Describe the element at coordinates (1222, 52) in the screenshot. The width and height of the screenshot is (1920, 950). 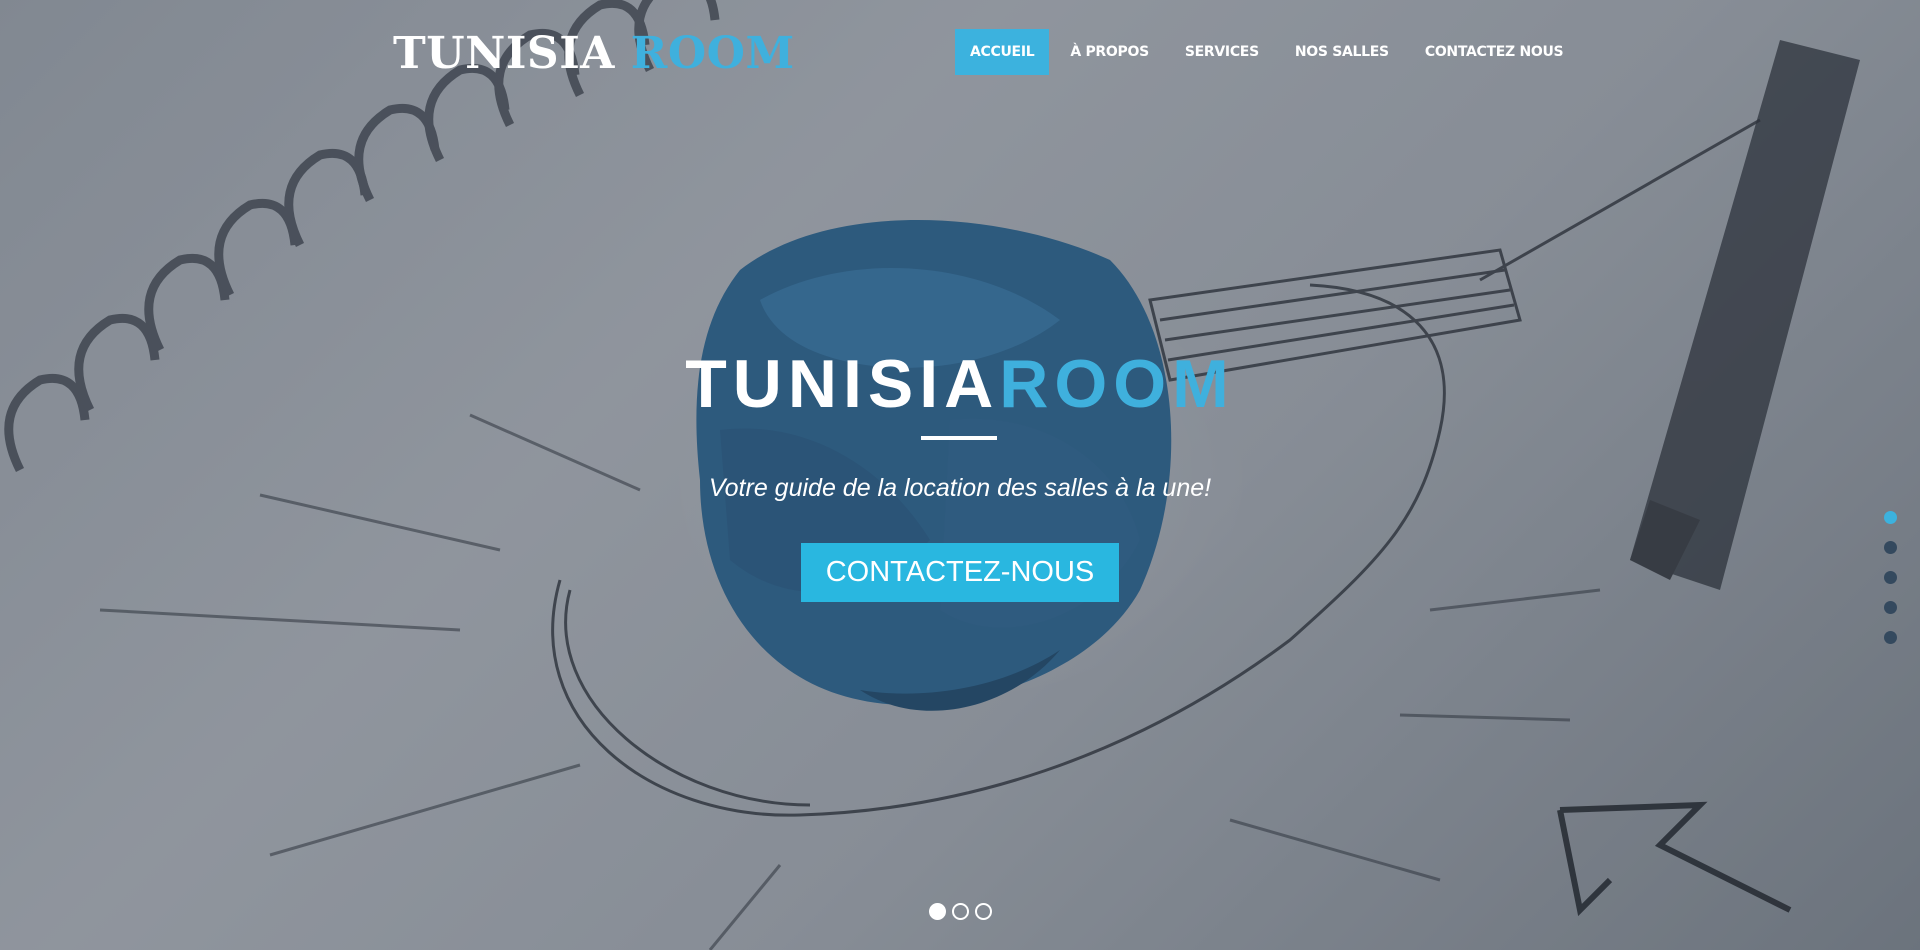
I see `nav-item-services: SERVICES` at that location.